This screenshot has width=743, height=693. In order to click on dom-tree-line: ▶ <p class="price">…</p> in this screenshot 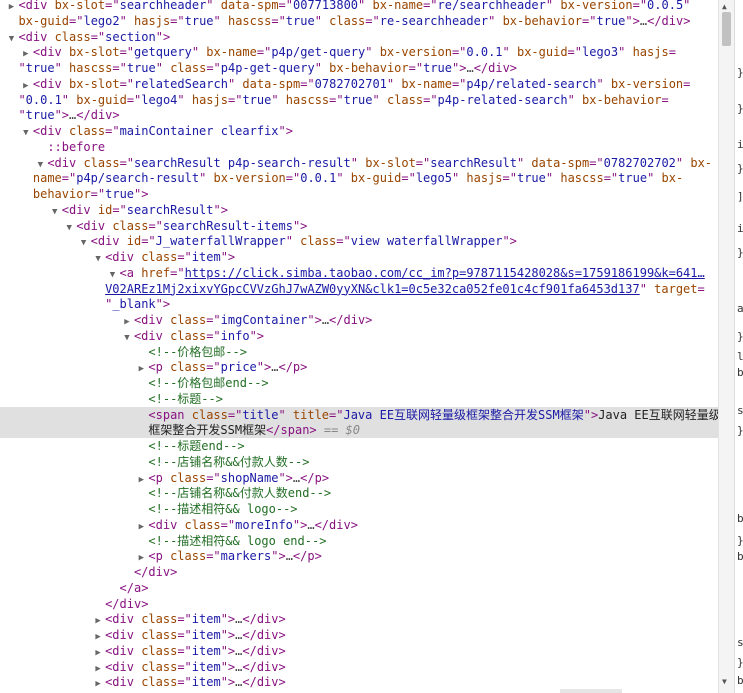, I will do `click(359, 367)`.